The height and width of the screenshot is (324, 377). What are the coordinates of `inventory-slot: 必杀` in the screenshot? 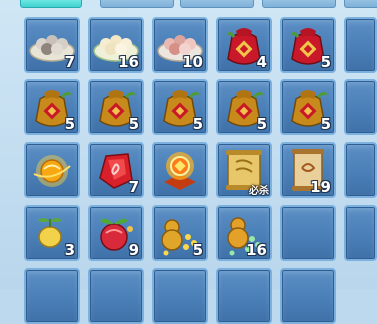 It's located at (244, 170).